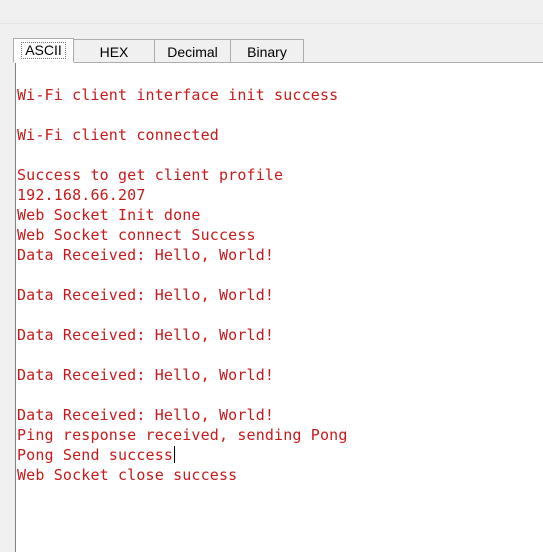 The width and height of the screenshot is (543, 552). Describe the element at coordinates (95, 455) in the screenshot. I see `log-line-text: Pong Send success` at that location.